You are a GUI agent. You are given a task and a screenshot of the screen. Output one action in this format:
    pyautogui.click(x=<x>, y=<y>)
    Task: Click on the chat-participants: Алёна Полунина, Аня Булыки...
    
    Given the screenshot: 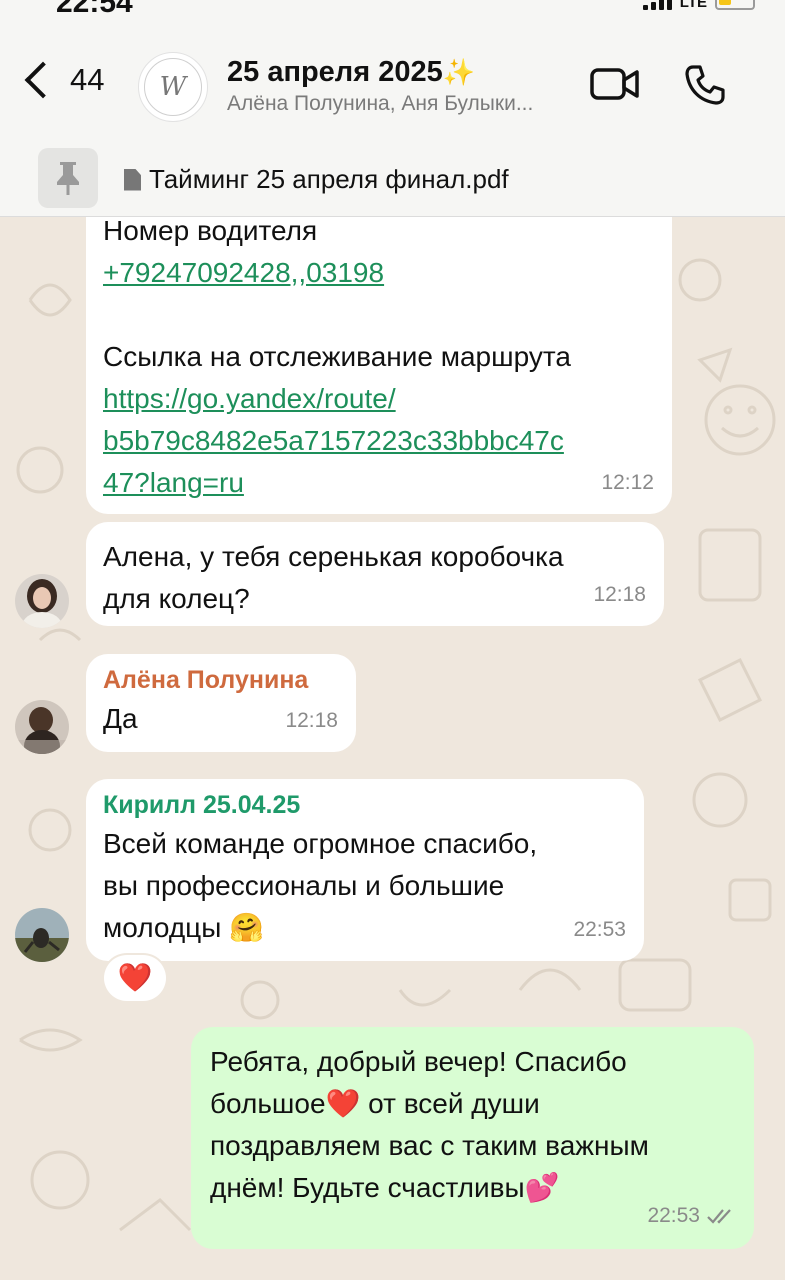 What is the action you would take?
    pyautogui.click(x=380, y=104)
    